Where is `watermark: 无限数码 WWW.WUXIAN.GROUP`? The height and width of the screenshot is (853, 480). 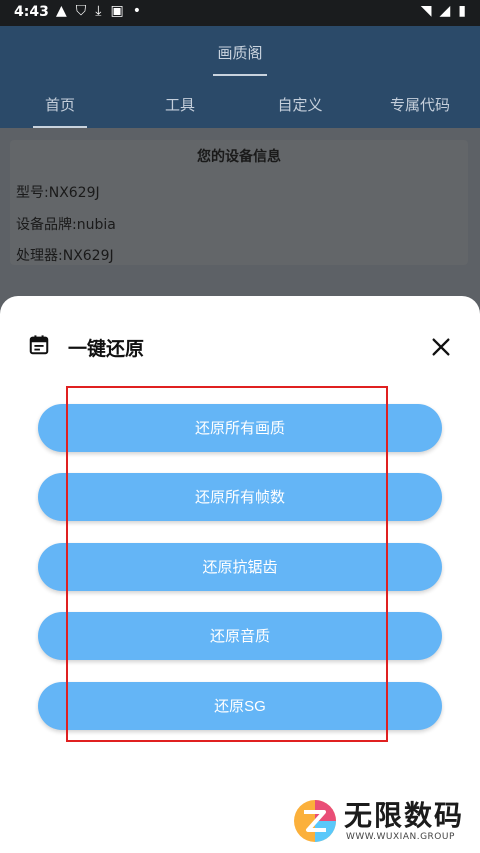 watermark: 无限数码 WWW.WUXIAN.GROUP is located at coordinates (382, 819).